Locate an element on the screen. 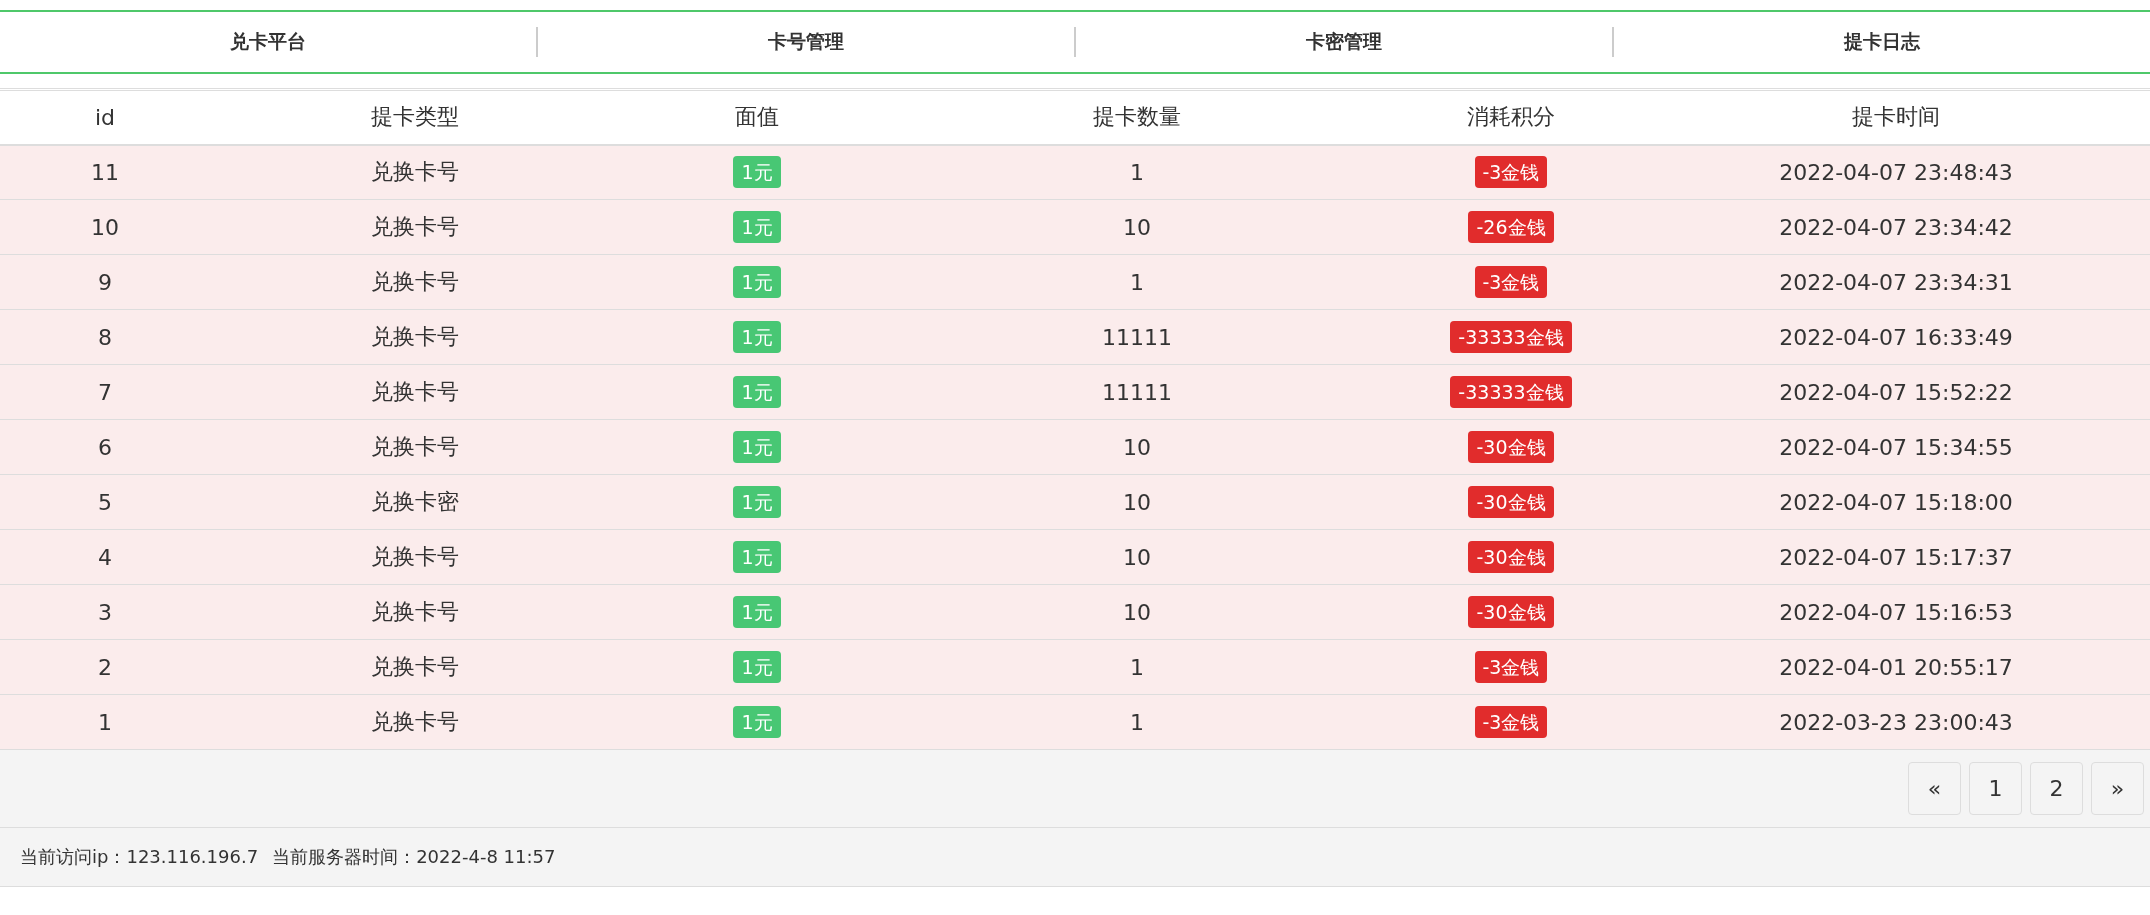 The width and height of the screenshot is (2150, 915). table-cell: 2022-04-07 23:48:43 is located at coordinates (1896, 172).